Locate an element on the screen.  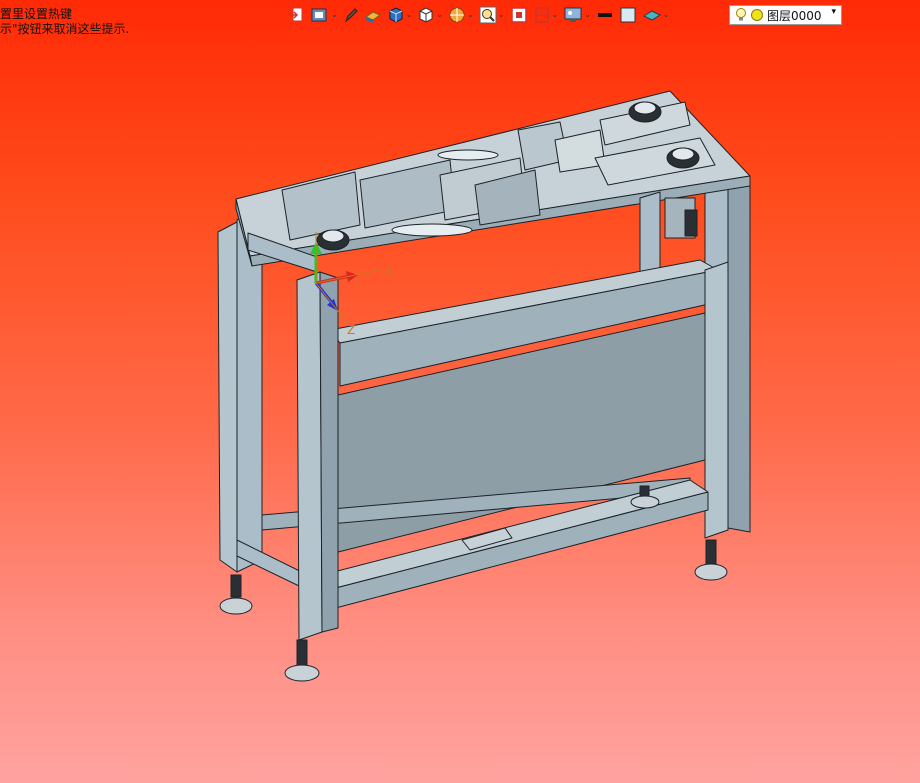
foot-back-left is located at coordinates (236, 594).